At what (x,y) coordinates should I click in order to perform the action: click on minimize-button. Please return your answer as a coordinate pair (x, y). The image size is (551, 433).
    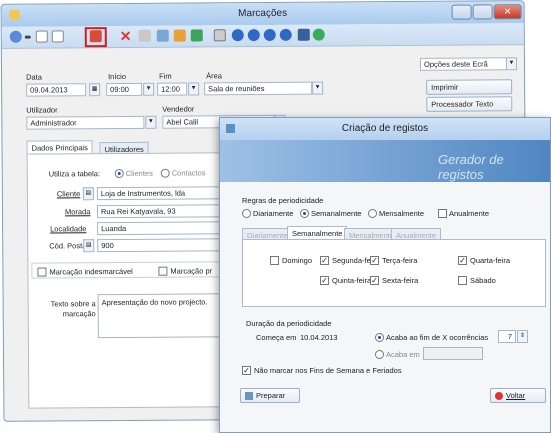
    Looking at the image, I should click on (461, 12).